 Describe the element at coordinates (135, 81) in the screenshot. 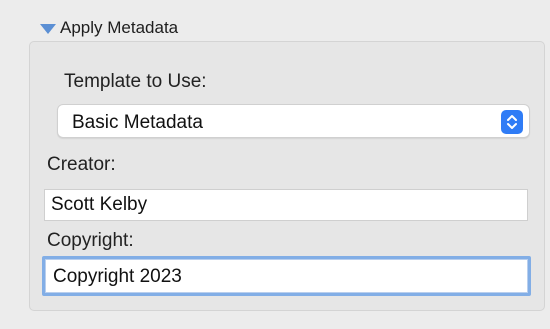

I see `template-label: Template to Use:` at that location.